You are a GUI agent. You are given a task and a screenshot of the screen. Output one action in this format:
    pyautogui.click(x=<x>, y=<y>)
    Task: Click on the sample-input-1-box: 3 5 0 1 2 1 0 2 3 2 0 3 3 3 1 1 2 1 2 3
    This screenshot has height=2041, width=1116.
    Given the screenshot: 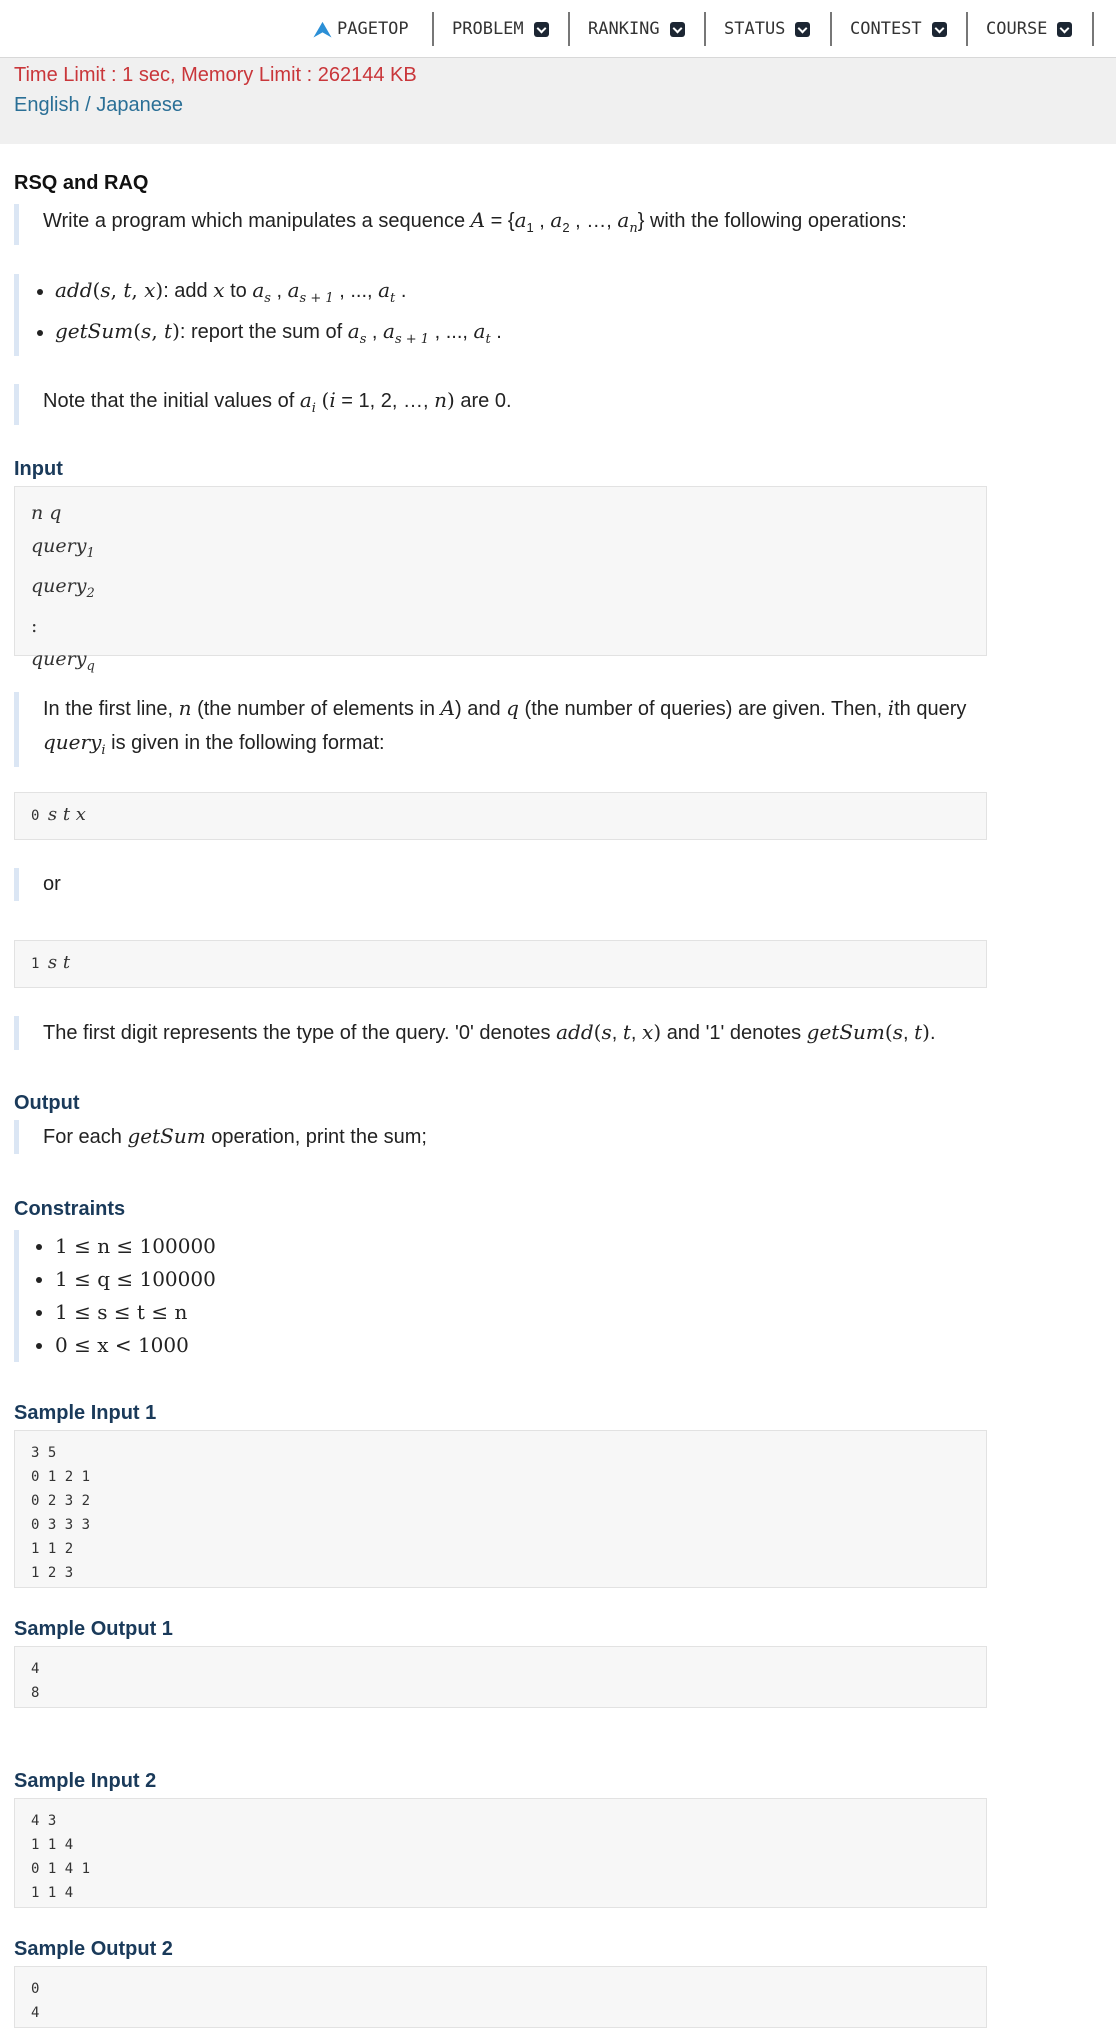 What is the action you would take?
    pyautogui.click(x=500, y=1509)
    